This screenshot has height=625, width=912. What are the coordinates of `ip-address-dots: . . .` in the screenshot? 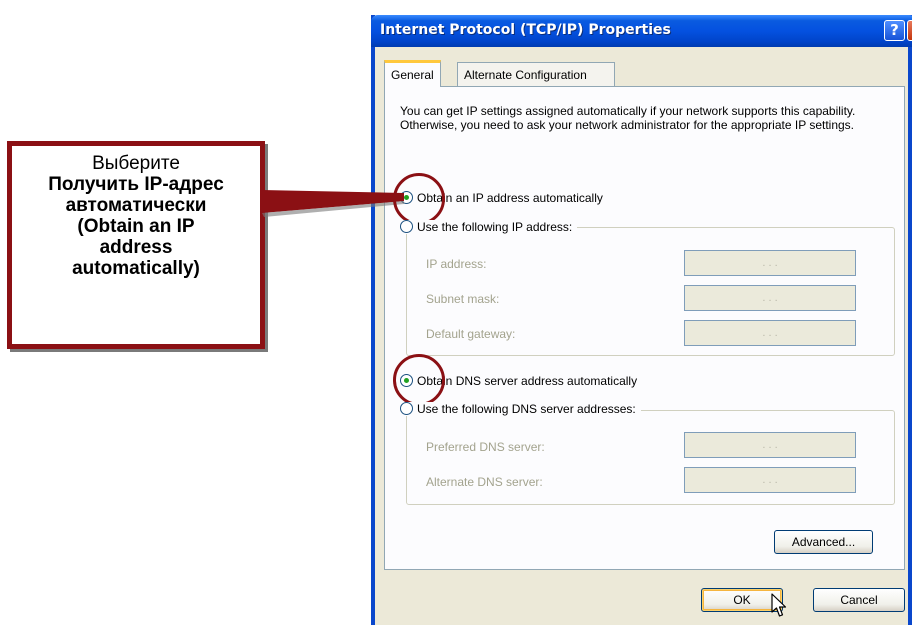 It's located at (770, 263).